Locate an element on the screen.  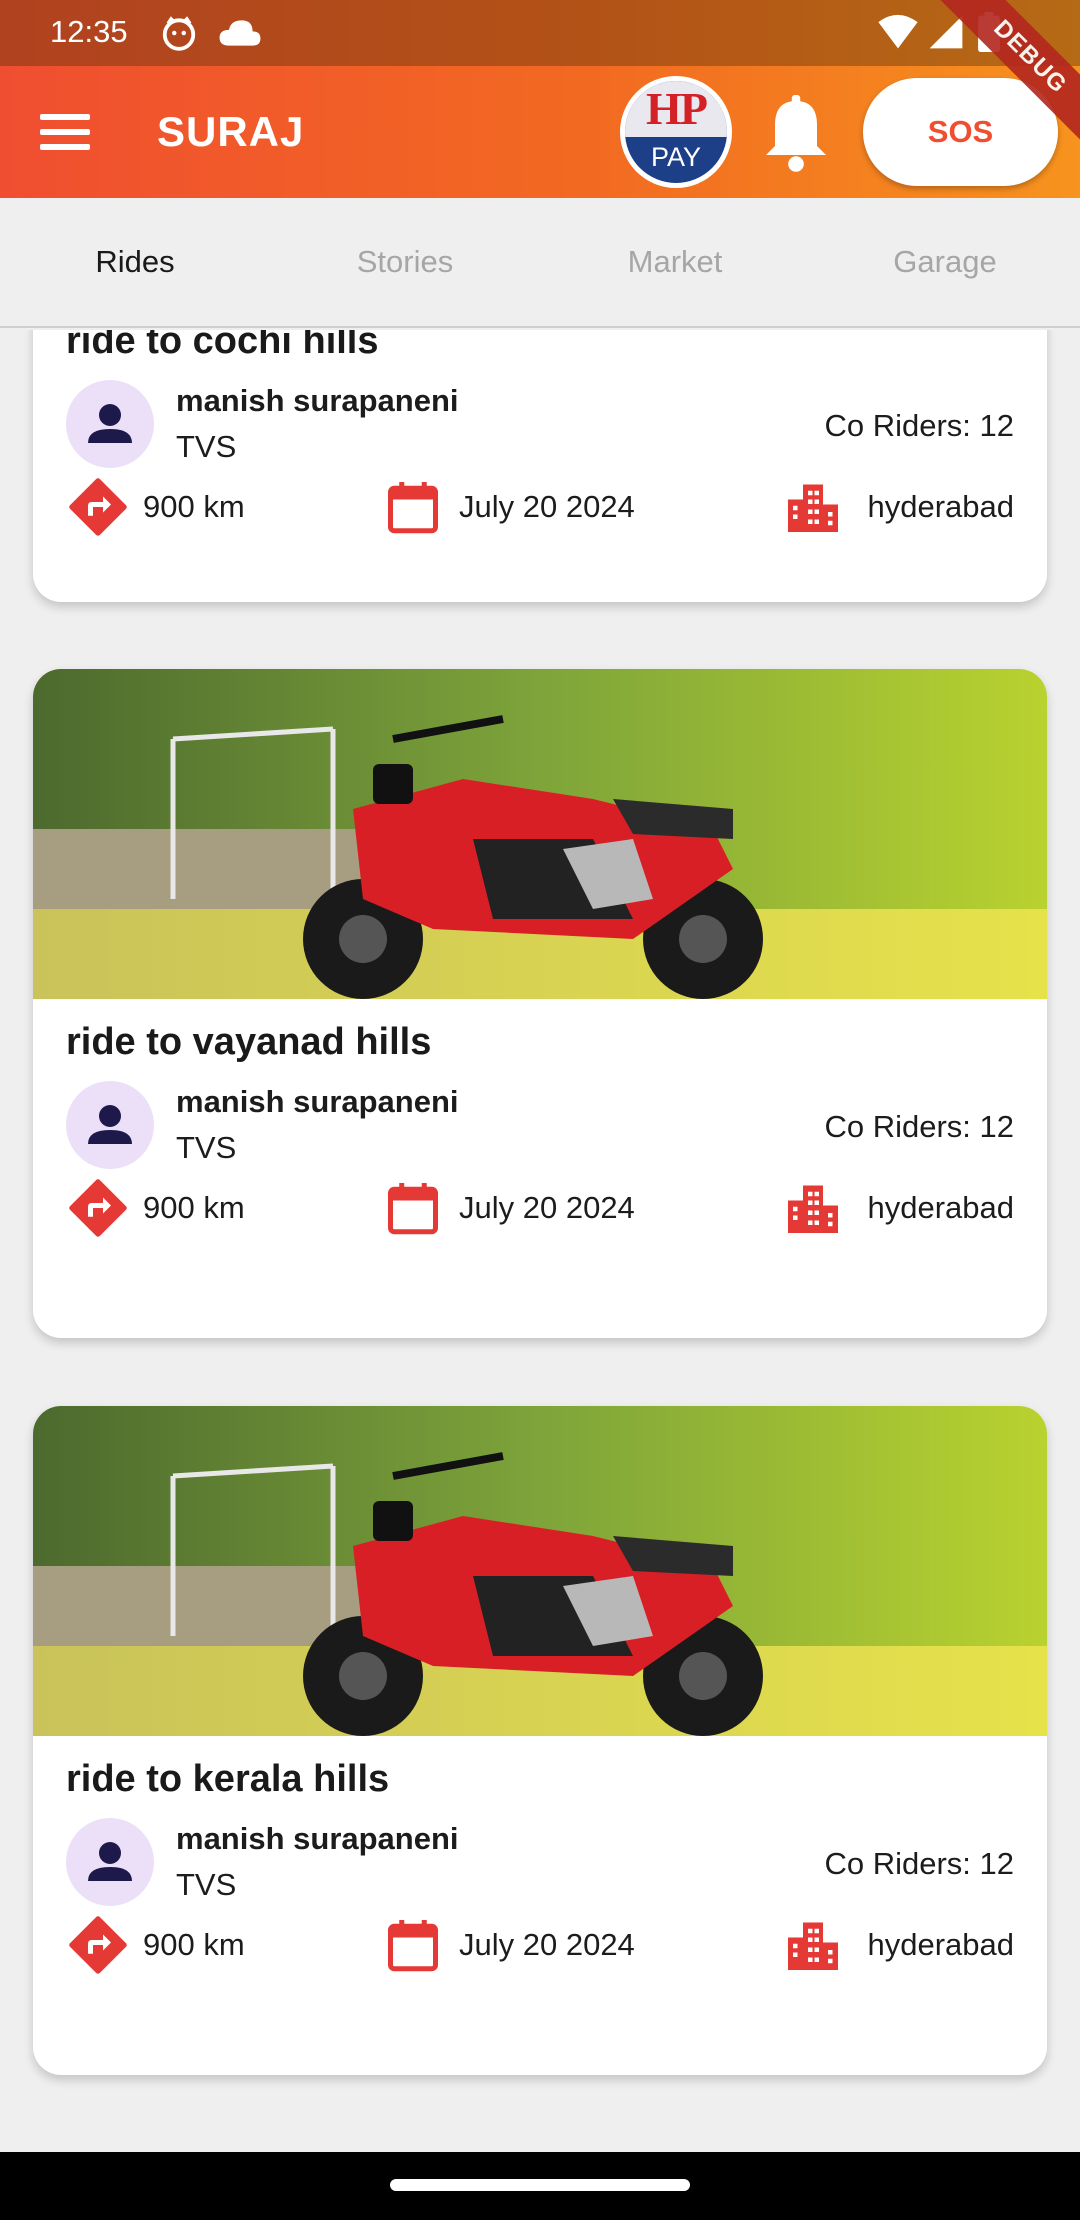
hp-pay-logo: HP is located at coordinates (676, 109).